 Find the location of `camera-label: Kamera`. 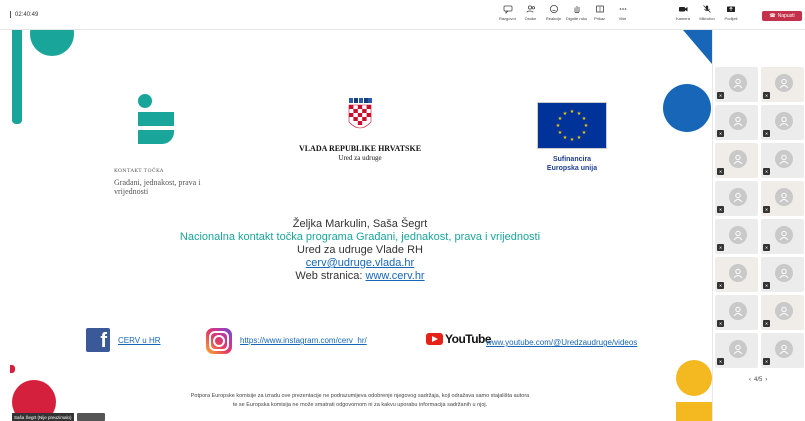

camera-label: Kamera is located at coordinates (682, 18).